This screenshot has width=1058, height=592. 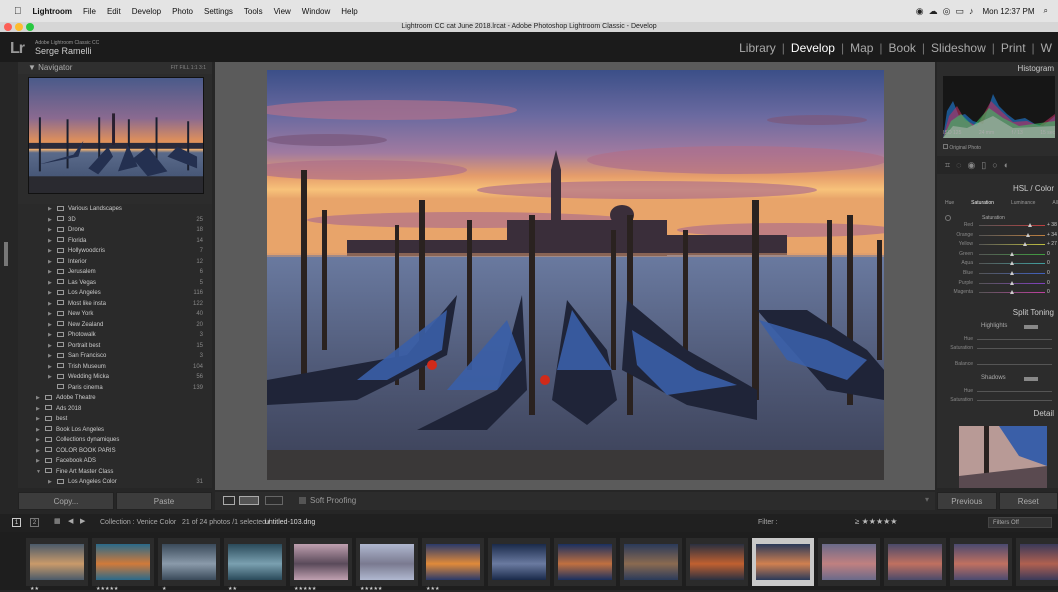 What do you see at coordinates (115, 461) in the screenshot?
I see `folder-row: ▶Facebook ADS` at bounding box center [115, 461].